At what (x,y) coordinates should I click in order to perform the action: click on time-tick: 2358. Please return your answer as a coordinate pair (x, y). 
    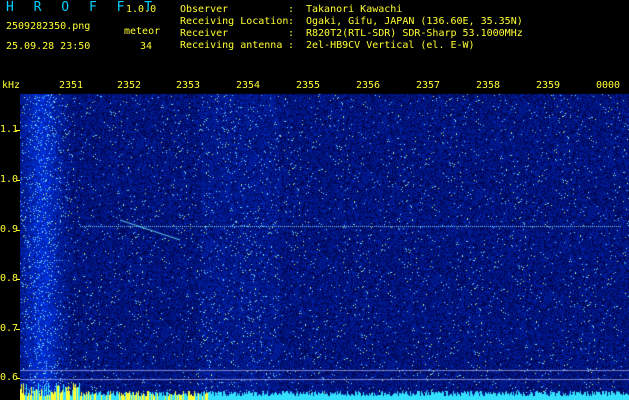
    Looking at the image, I should click on (488, 85).